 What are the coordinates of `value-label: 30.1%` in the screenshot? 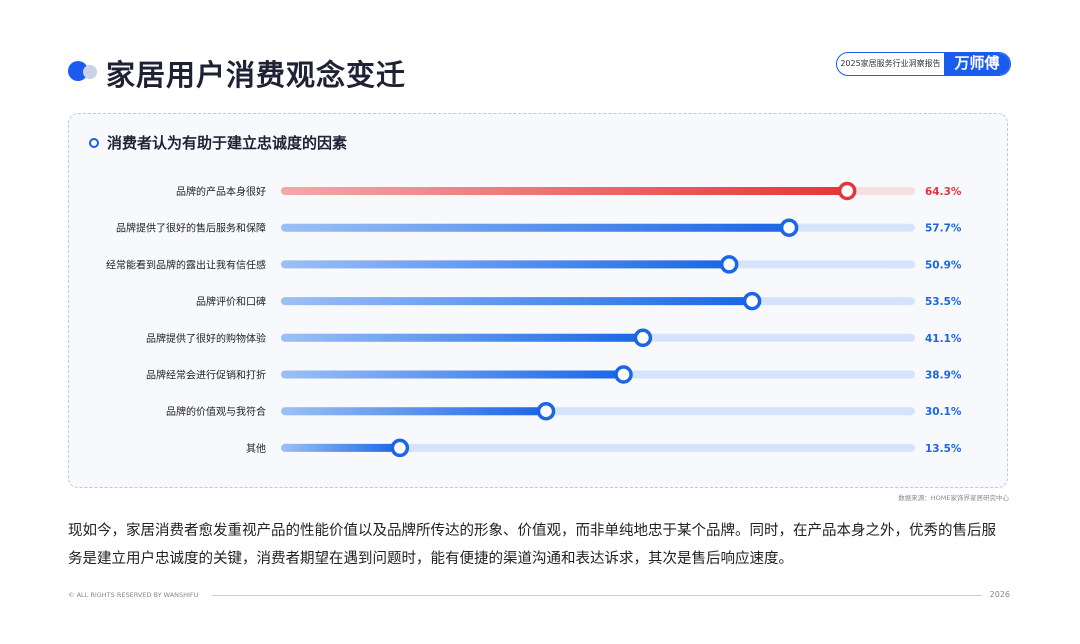 It's located at (943, 412).